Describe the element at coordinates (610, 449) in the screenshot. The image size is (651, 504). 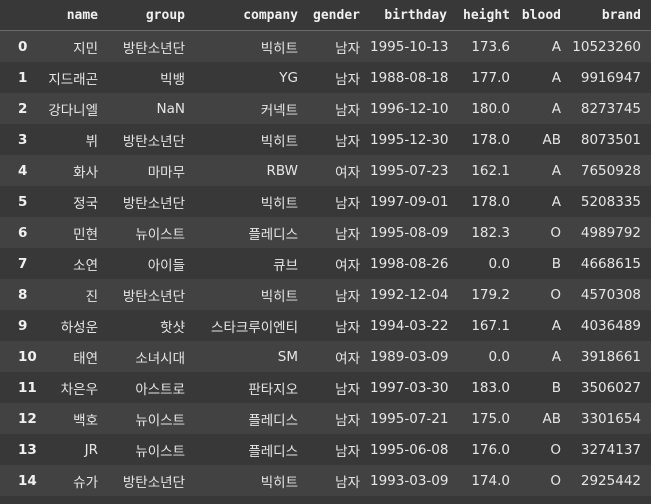
I see `cell-brand: 3274137` at that location.